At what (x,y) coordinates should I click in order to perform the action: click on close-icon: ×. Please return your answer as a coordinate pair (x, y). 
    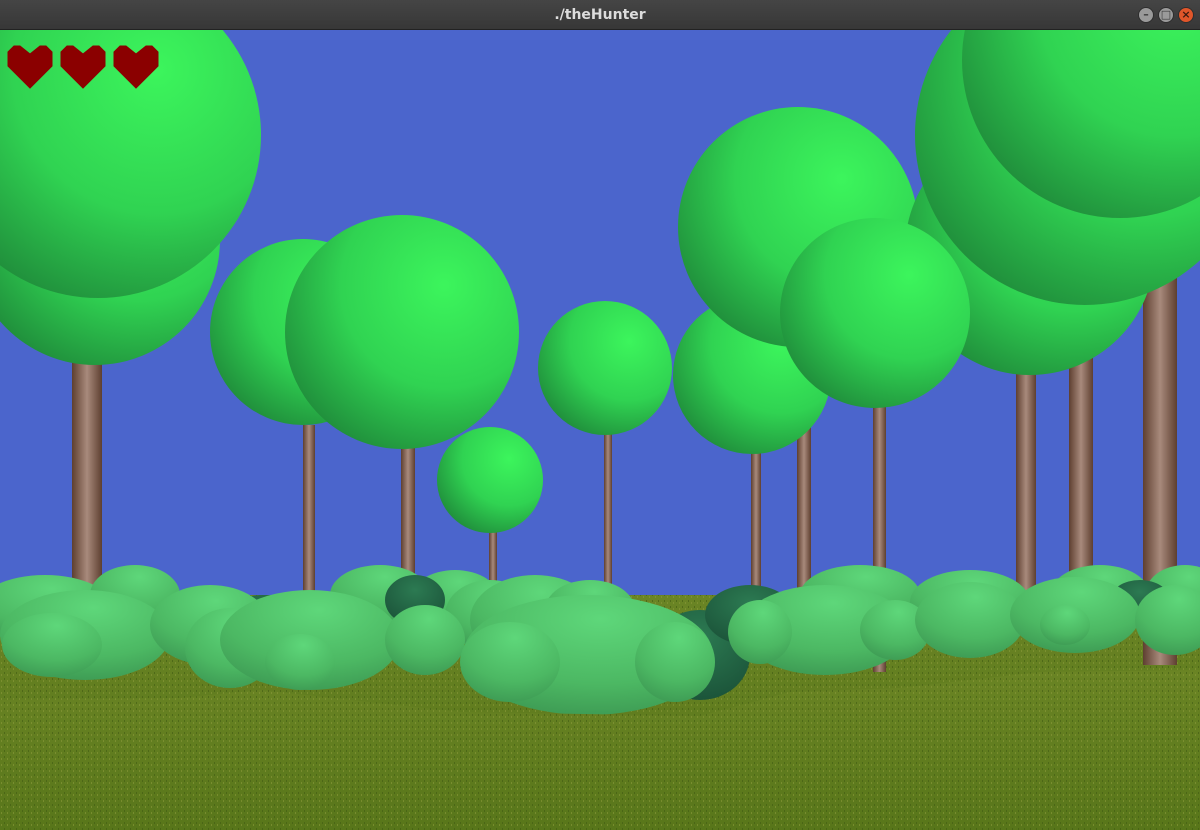
    Looking at the image, I should click on (1186, 14).